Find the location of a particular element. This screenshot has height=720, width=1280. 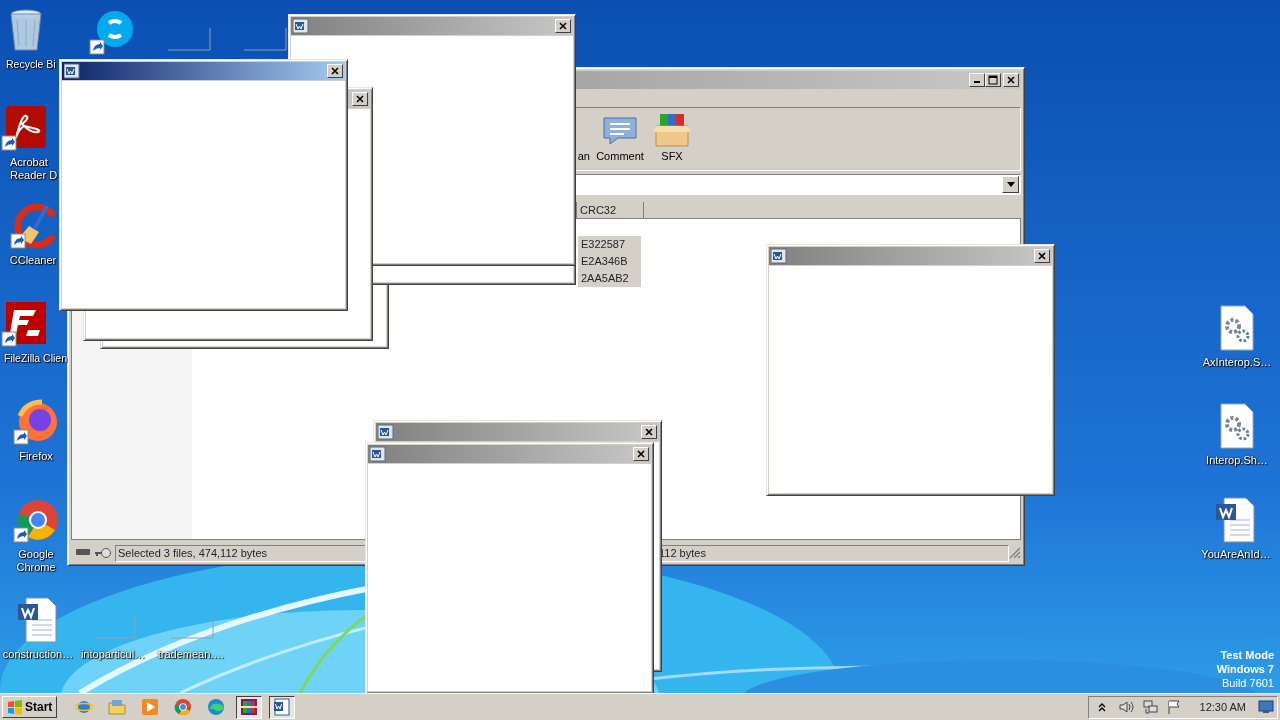

resize-grip-icon is located at coordinates (1015, 553).